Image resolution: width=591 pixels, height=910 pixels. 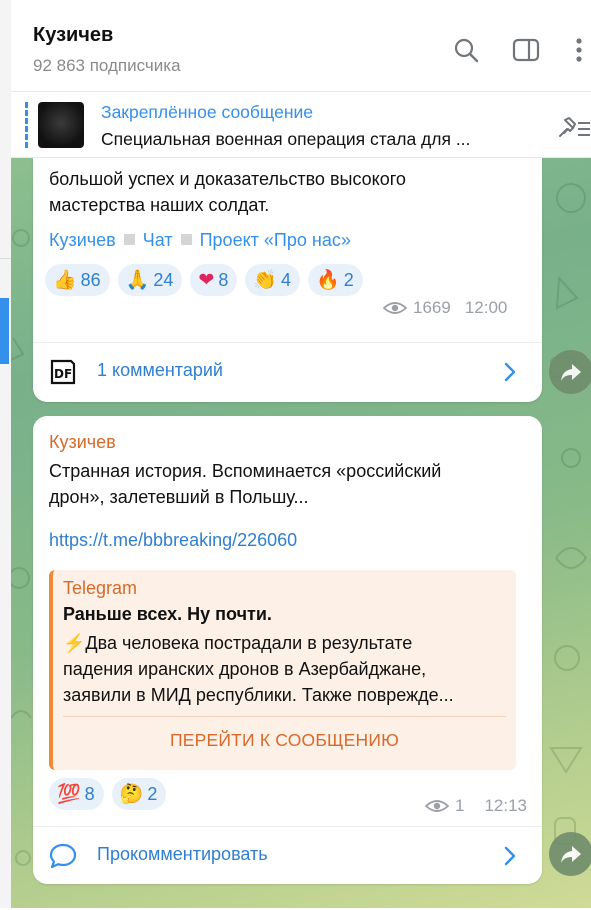 I want to click on reaction-clap: 👏 4, so click(x=273, y=280).